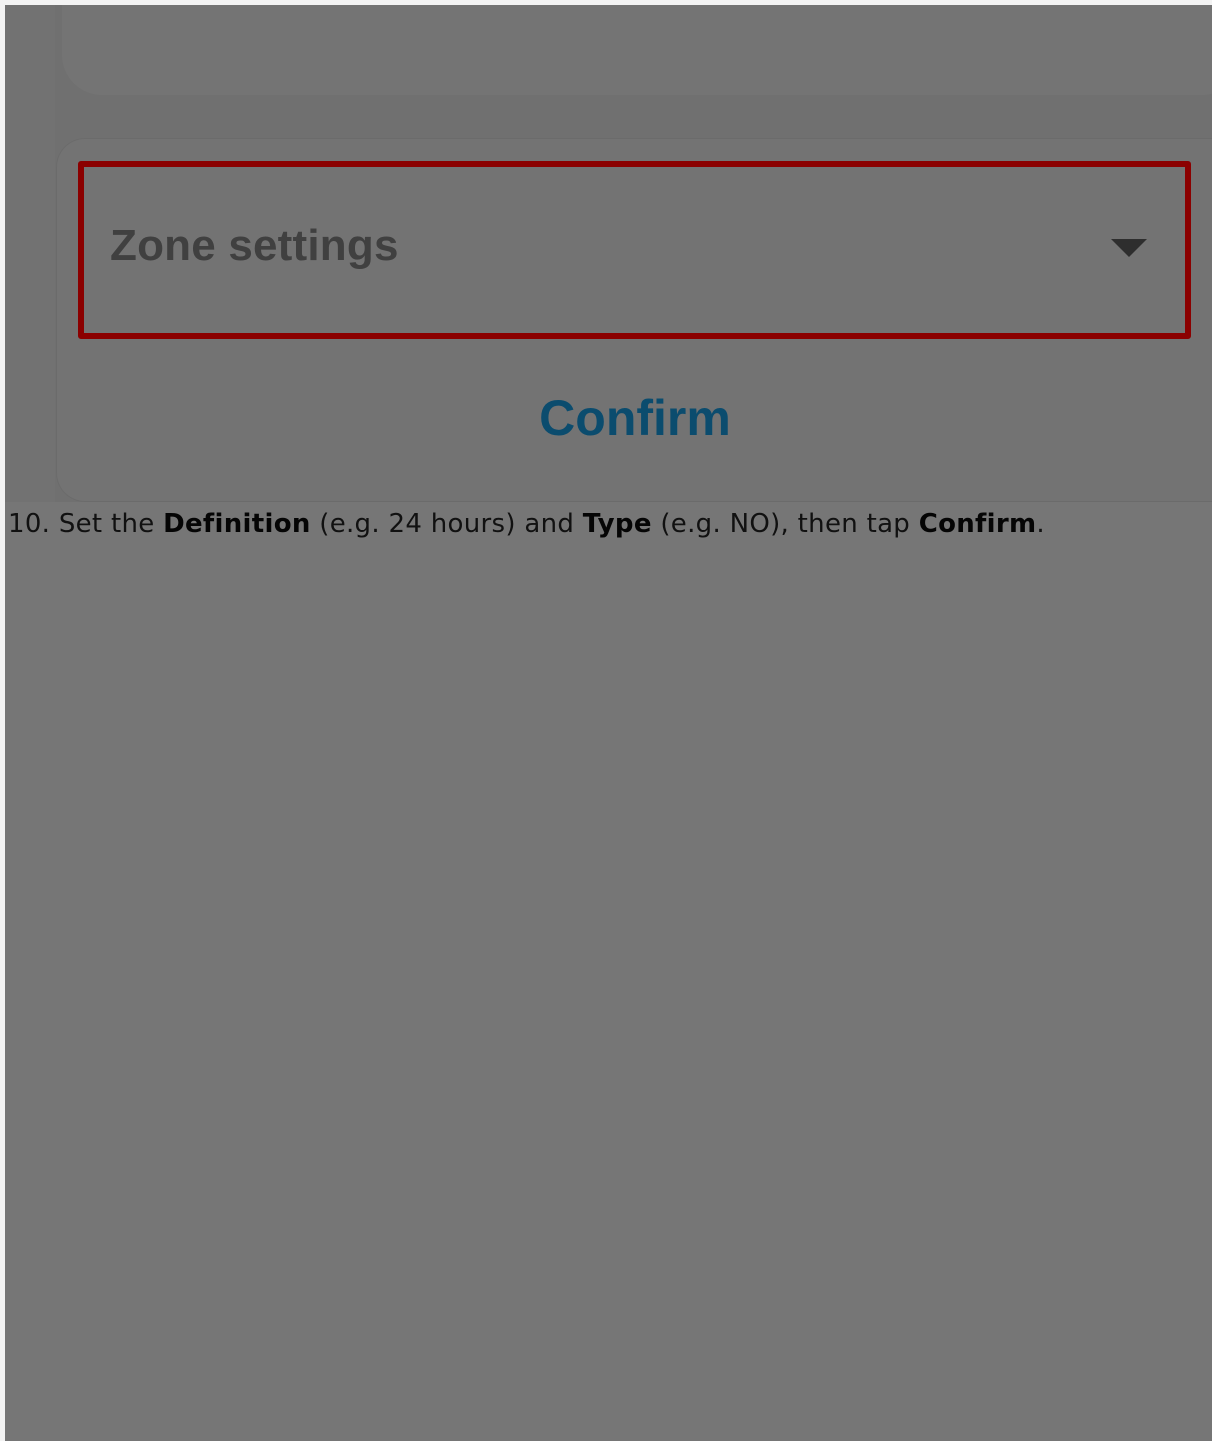 Image resolution: width=1212 pixels, height=1441 pixels. Describe the element at coordinates (1040, 524) in the screenshot. I see `instruction-suffix: .` at that location.